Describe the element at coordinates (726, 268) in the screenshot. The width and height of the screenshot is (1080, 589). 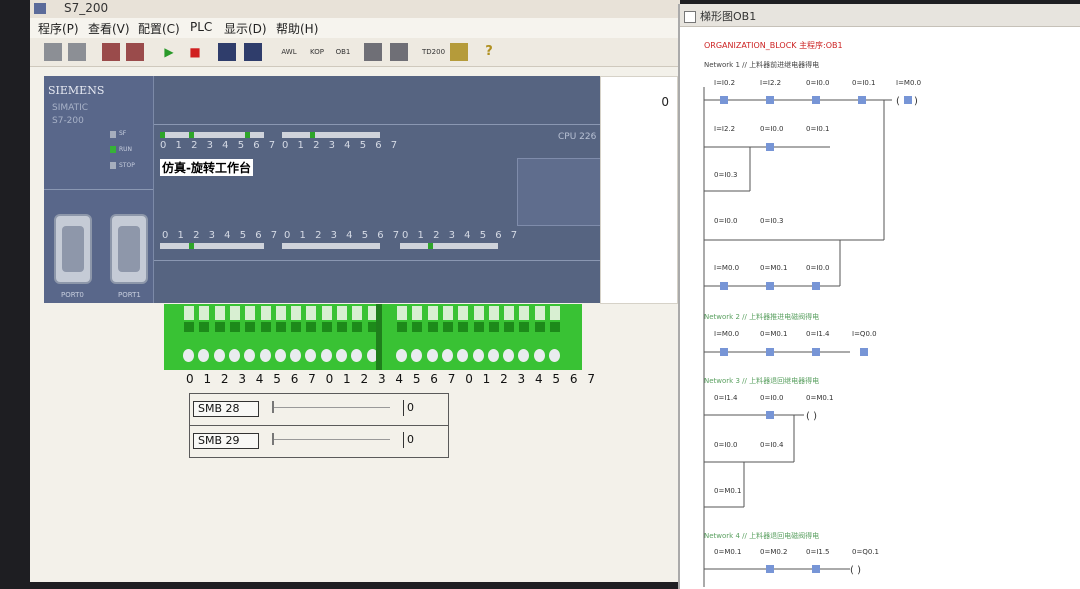
I see `contact-label: I=M0.0` at that location.